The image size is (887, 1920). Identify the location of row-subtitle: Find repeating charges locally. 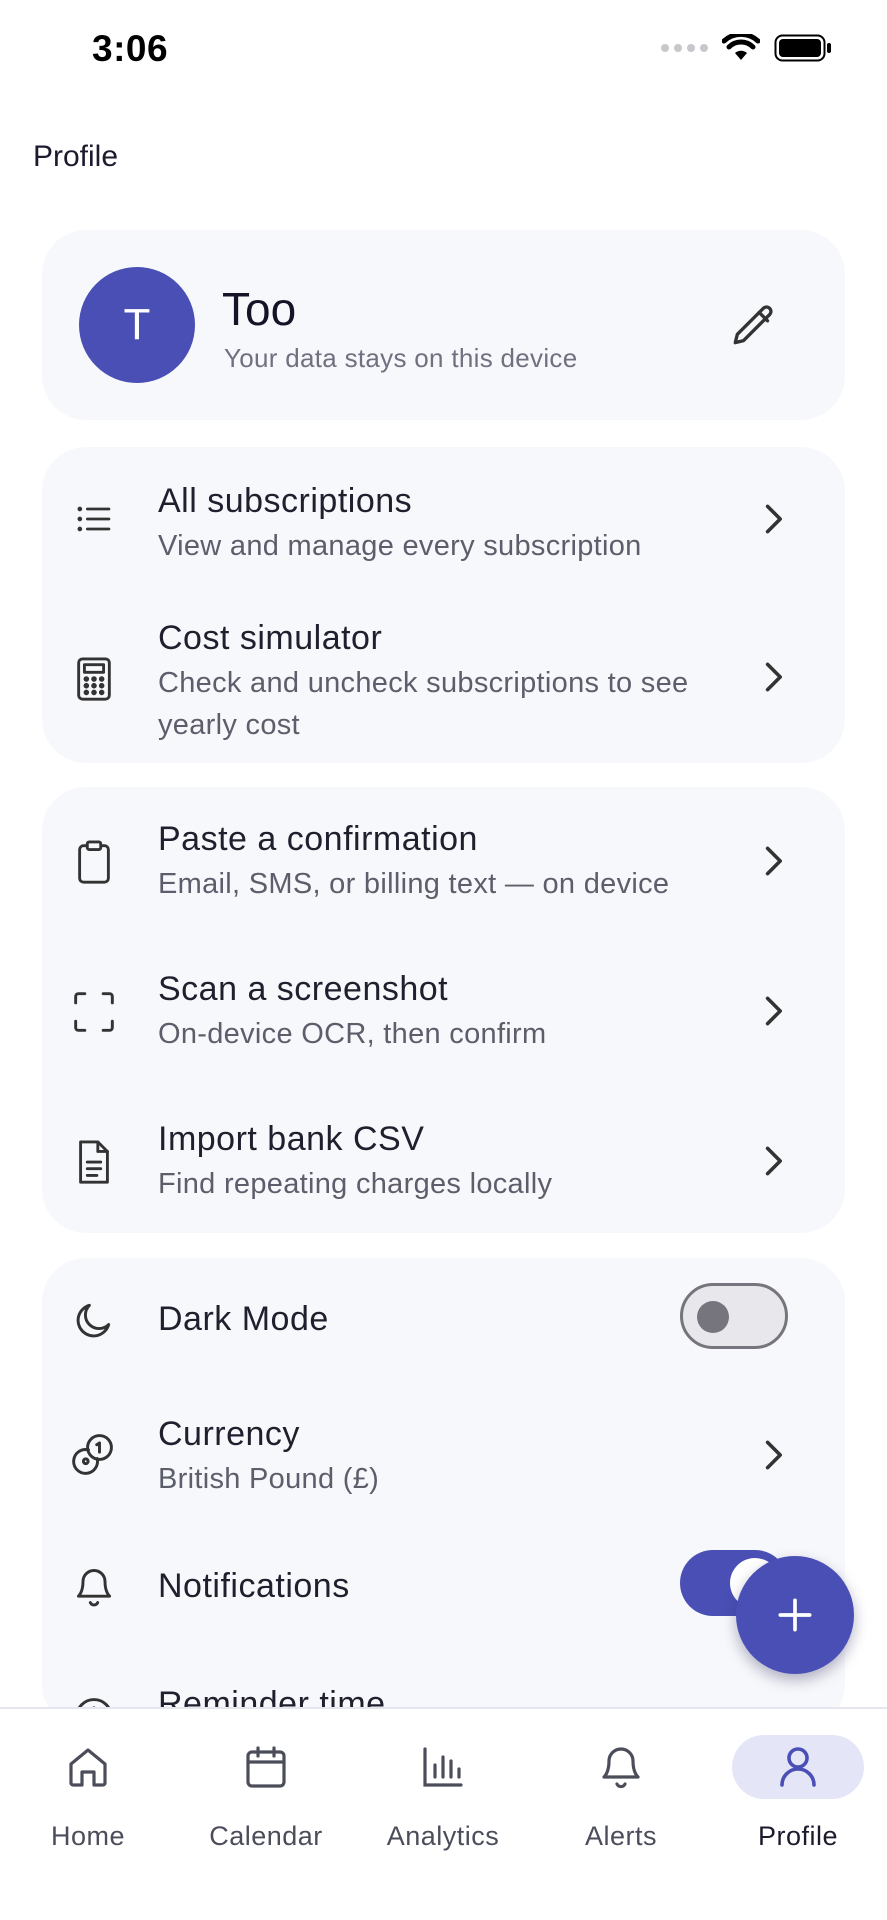
(355, 1184).